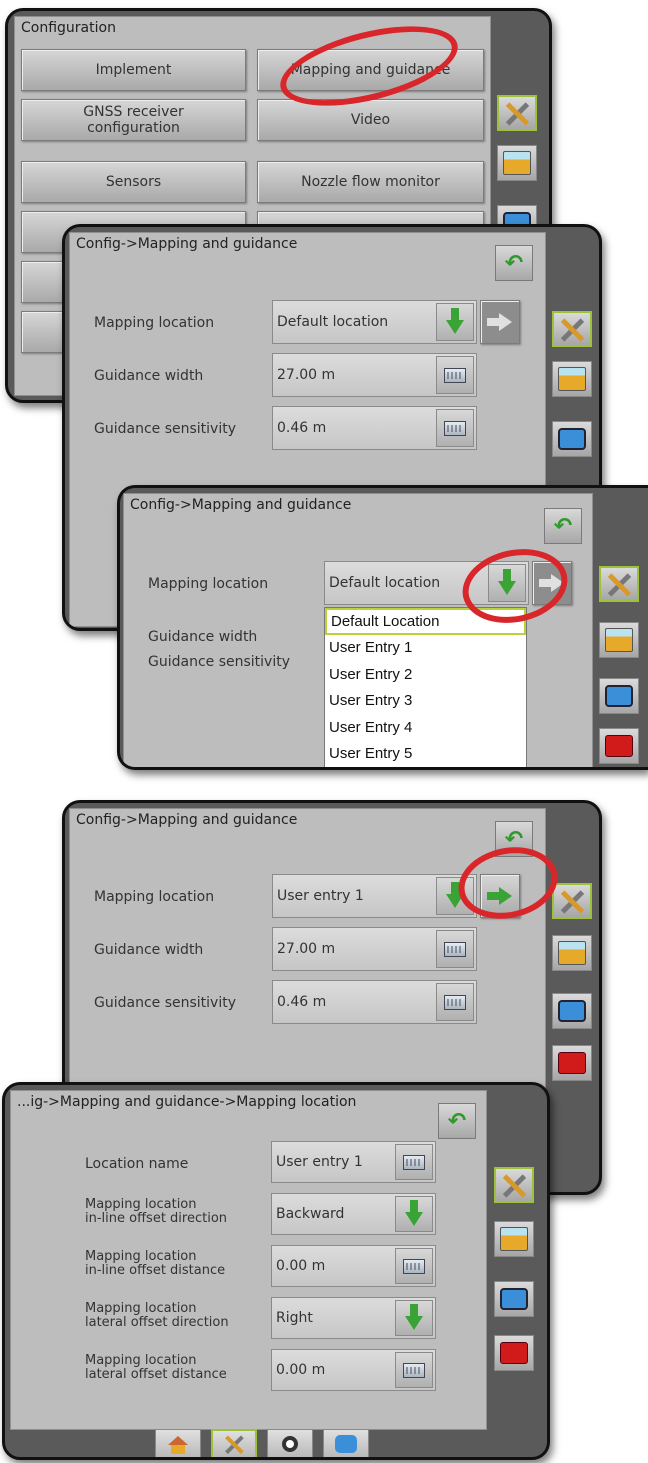 The height and width of the screenshot is (1463, 648). Describe the element at coordinates (294, 1318) in the screenshot. I see `lateral-offset-direction-value: Right` at that location.